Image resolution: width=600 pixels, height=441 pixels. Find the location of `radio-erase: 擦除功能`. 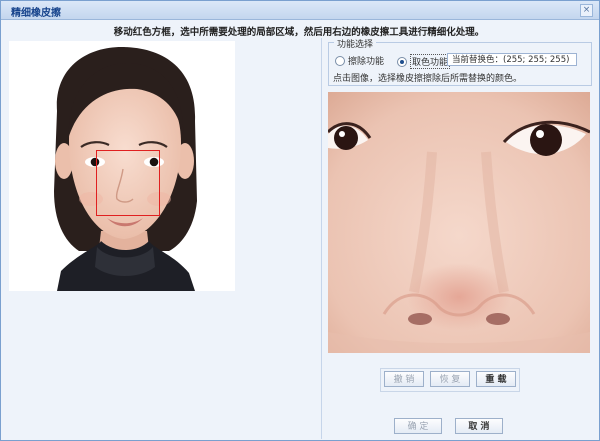

radio-erase: 擦除功能 is located at coordinates (359, 60).